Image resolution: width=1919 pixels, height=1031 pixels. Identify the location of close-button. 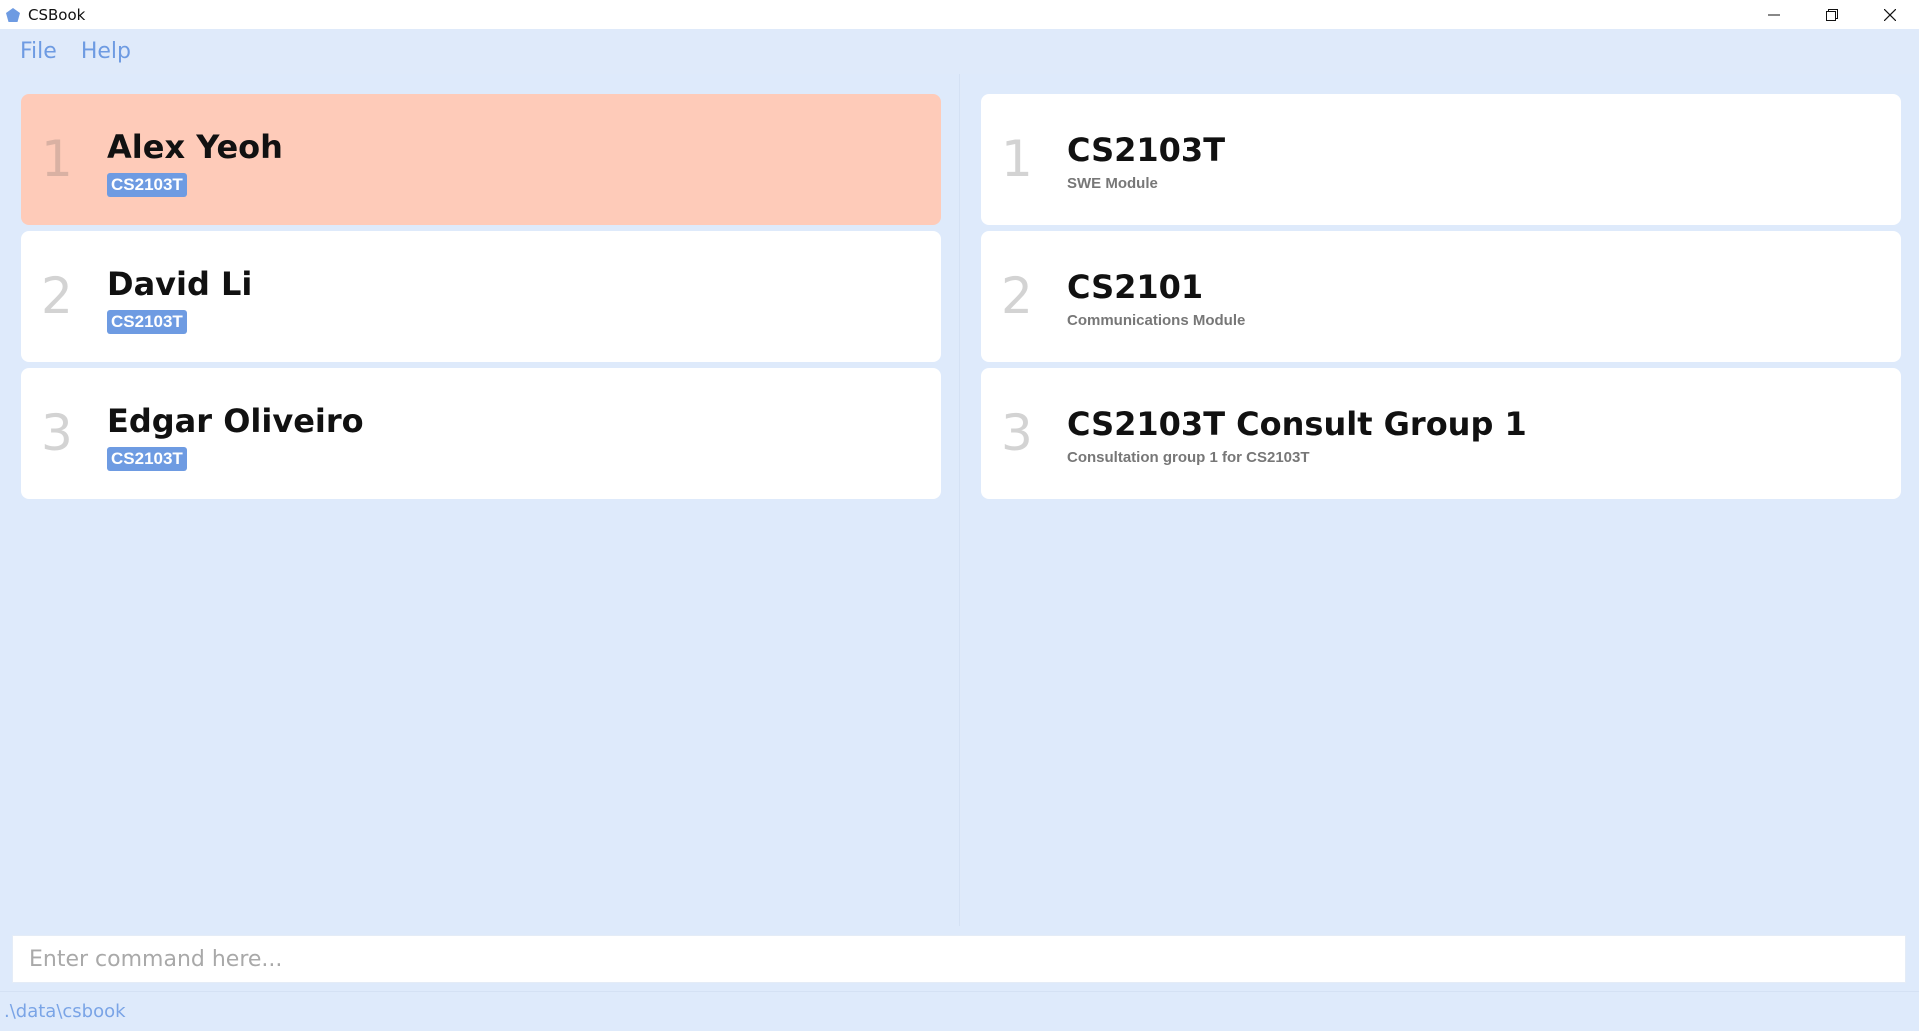
(1890, 14).